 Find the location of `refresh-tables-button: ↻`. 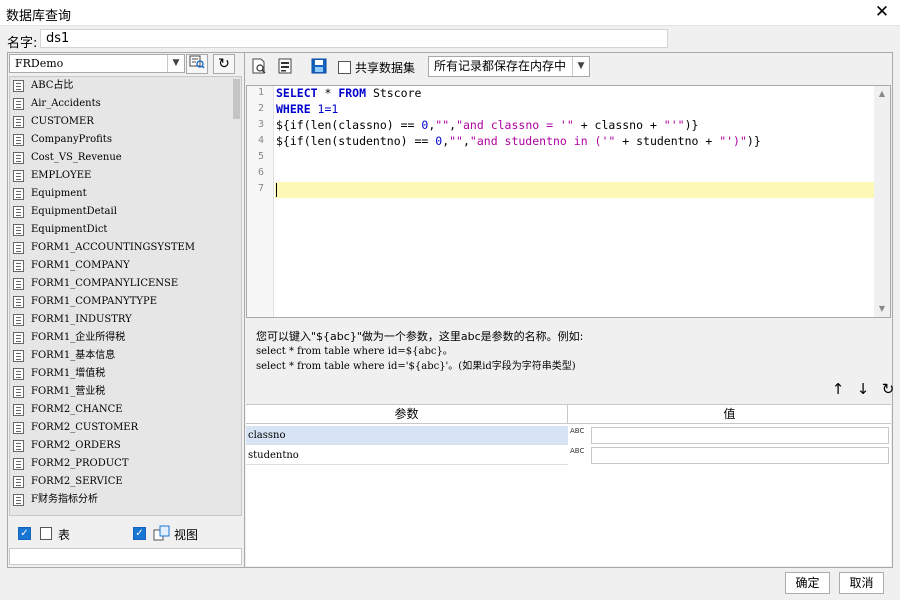

refresh-tables-button: ↻ is located at coordinates (224, 64).